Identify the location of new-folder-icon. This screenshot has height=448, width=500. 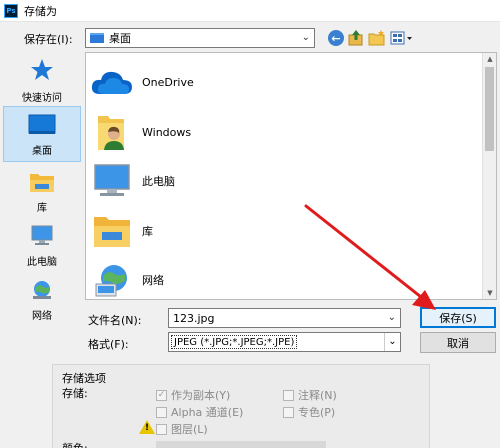
(376, 38).